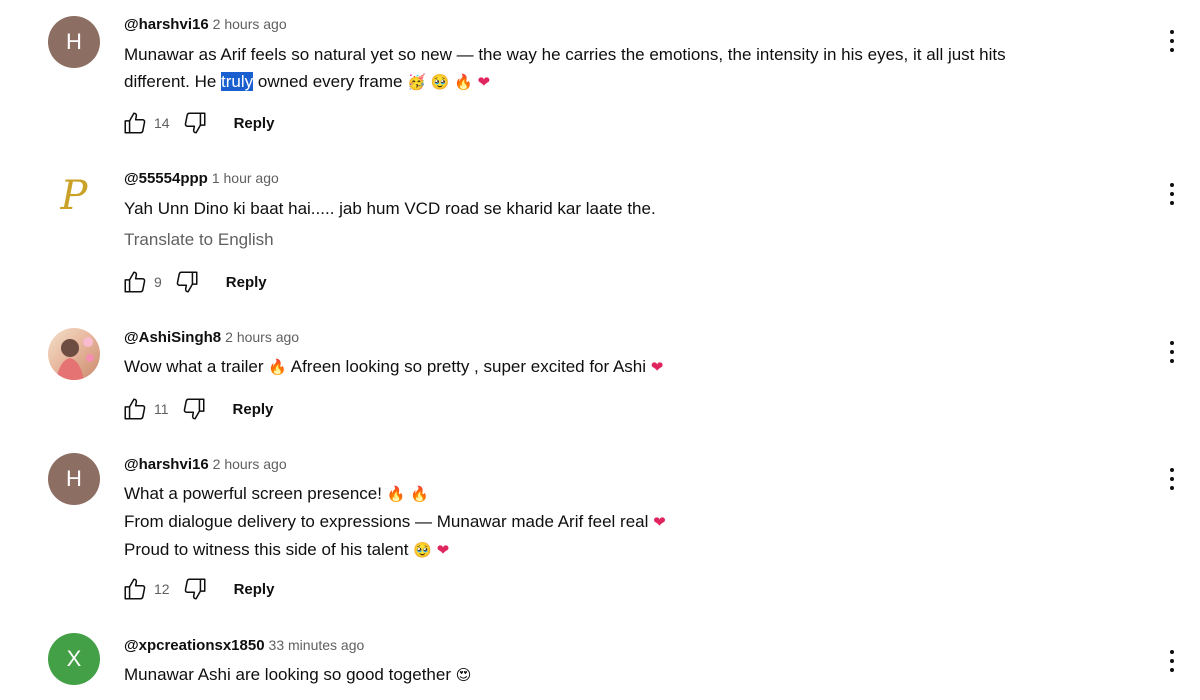 The height and width of the screenshot is (700, 1200). I want to click on comment-text-segment: different. He, so click(173, 81).